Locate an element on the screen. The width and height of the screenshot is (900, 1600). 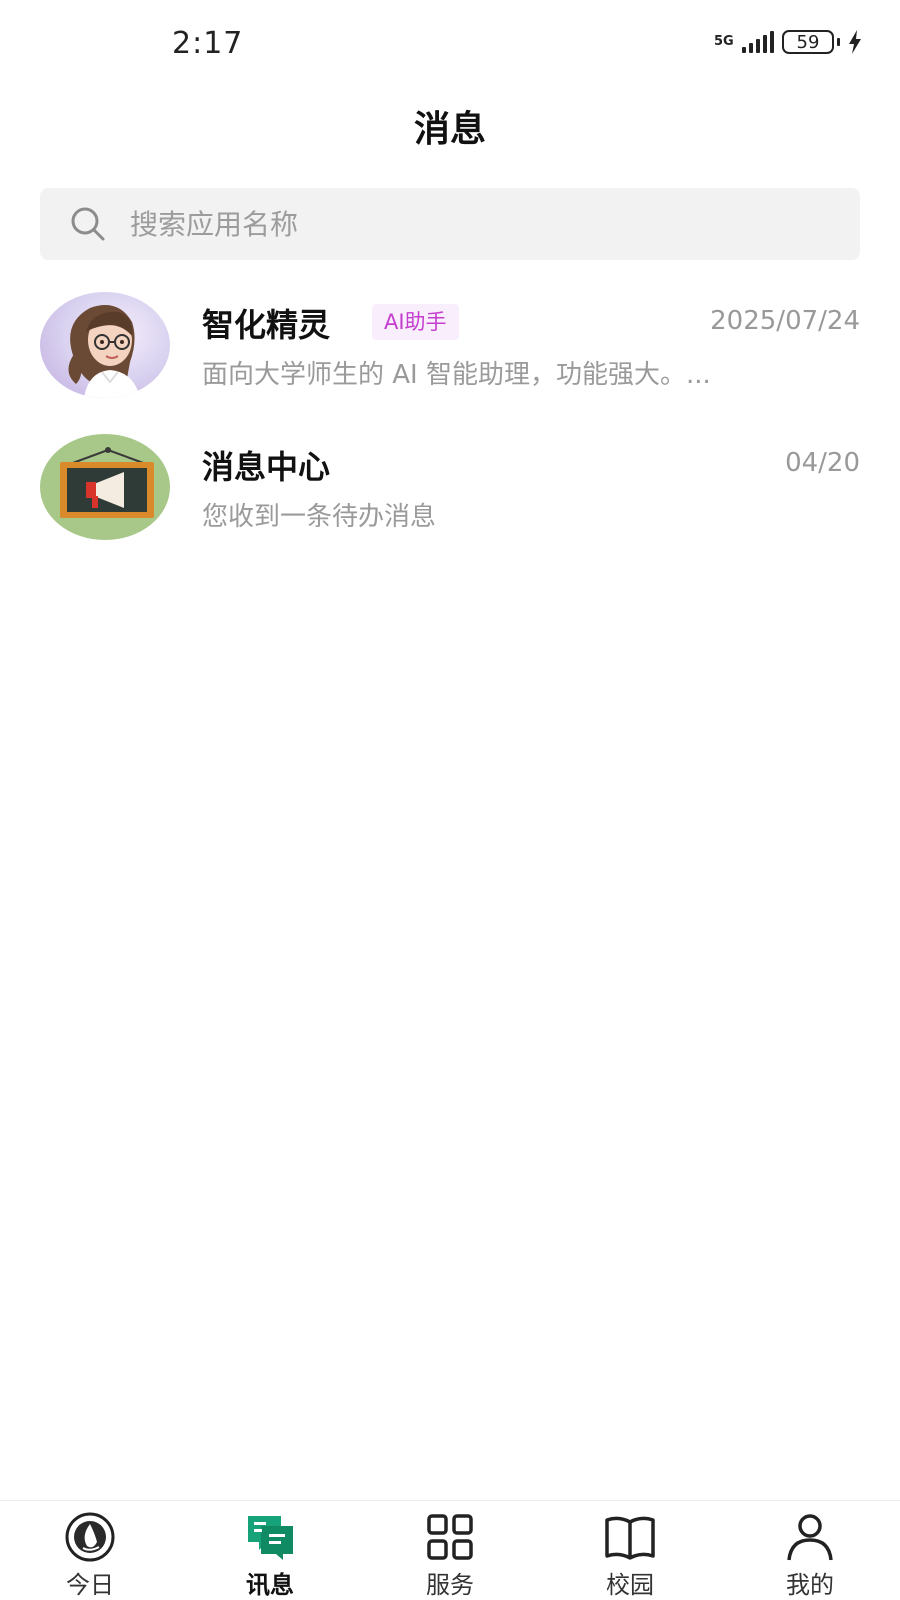
message-title: 消息中心 is located at coordinates (266, 467).